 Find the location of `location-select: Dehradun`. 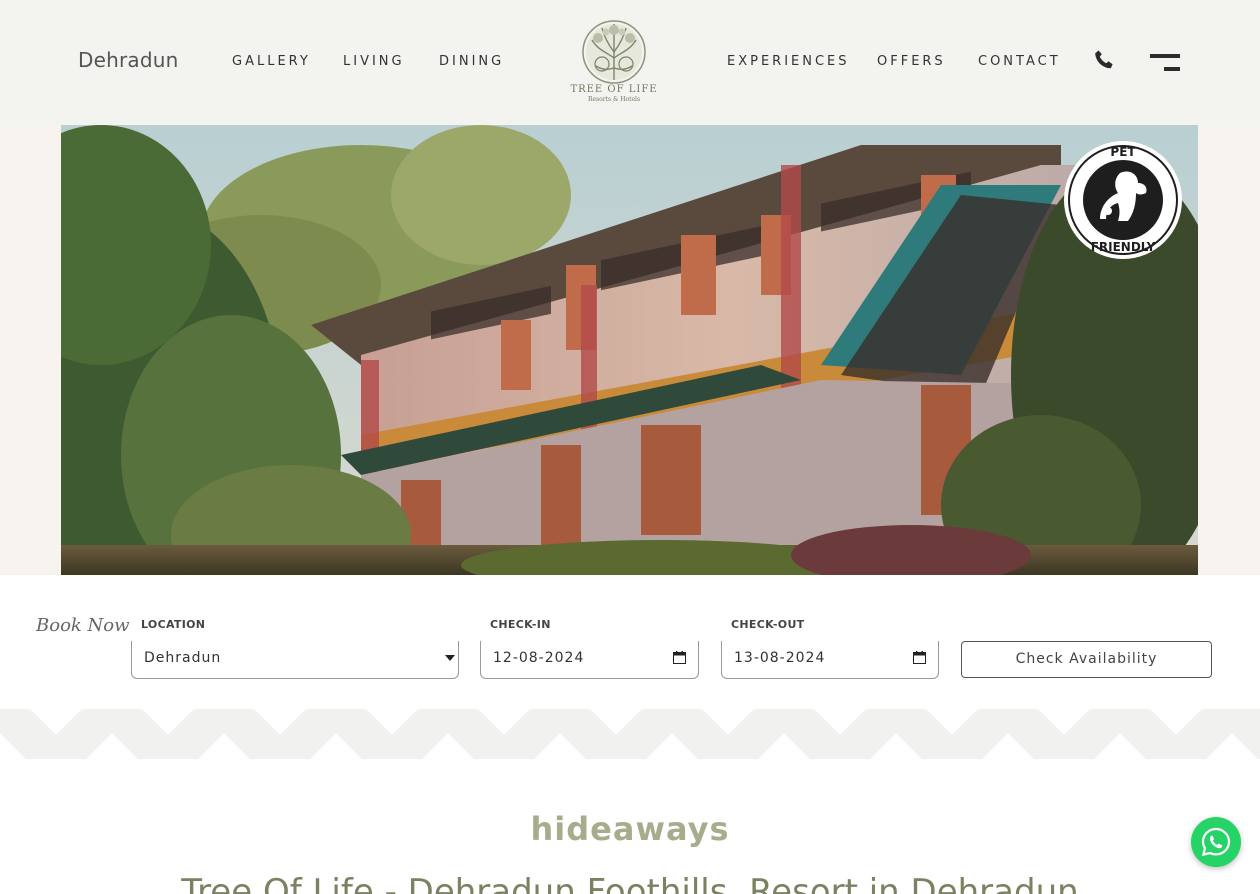

location-select: Dehradun is located at coordinates (295, 660).